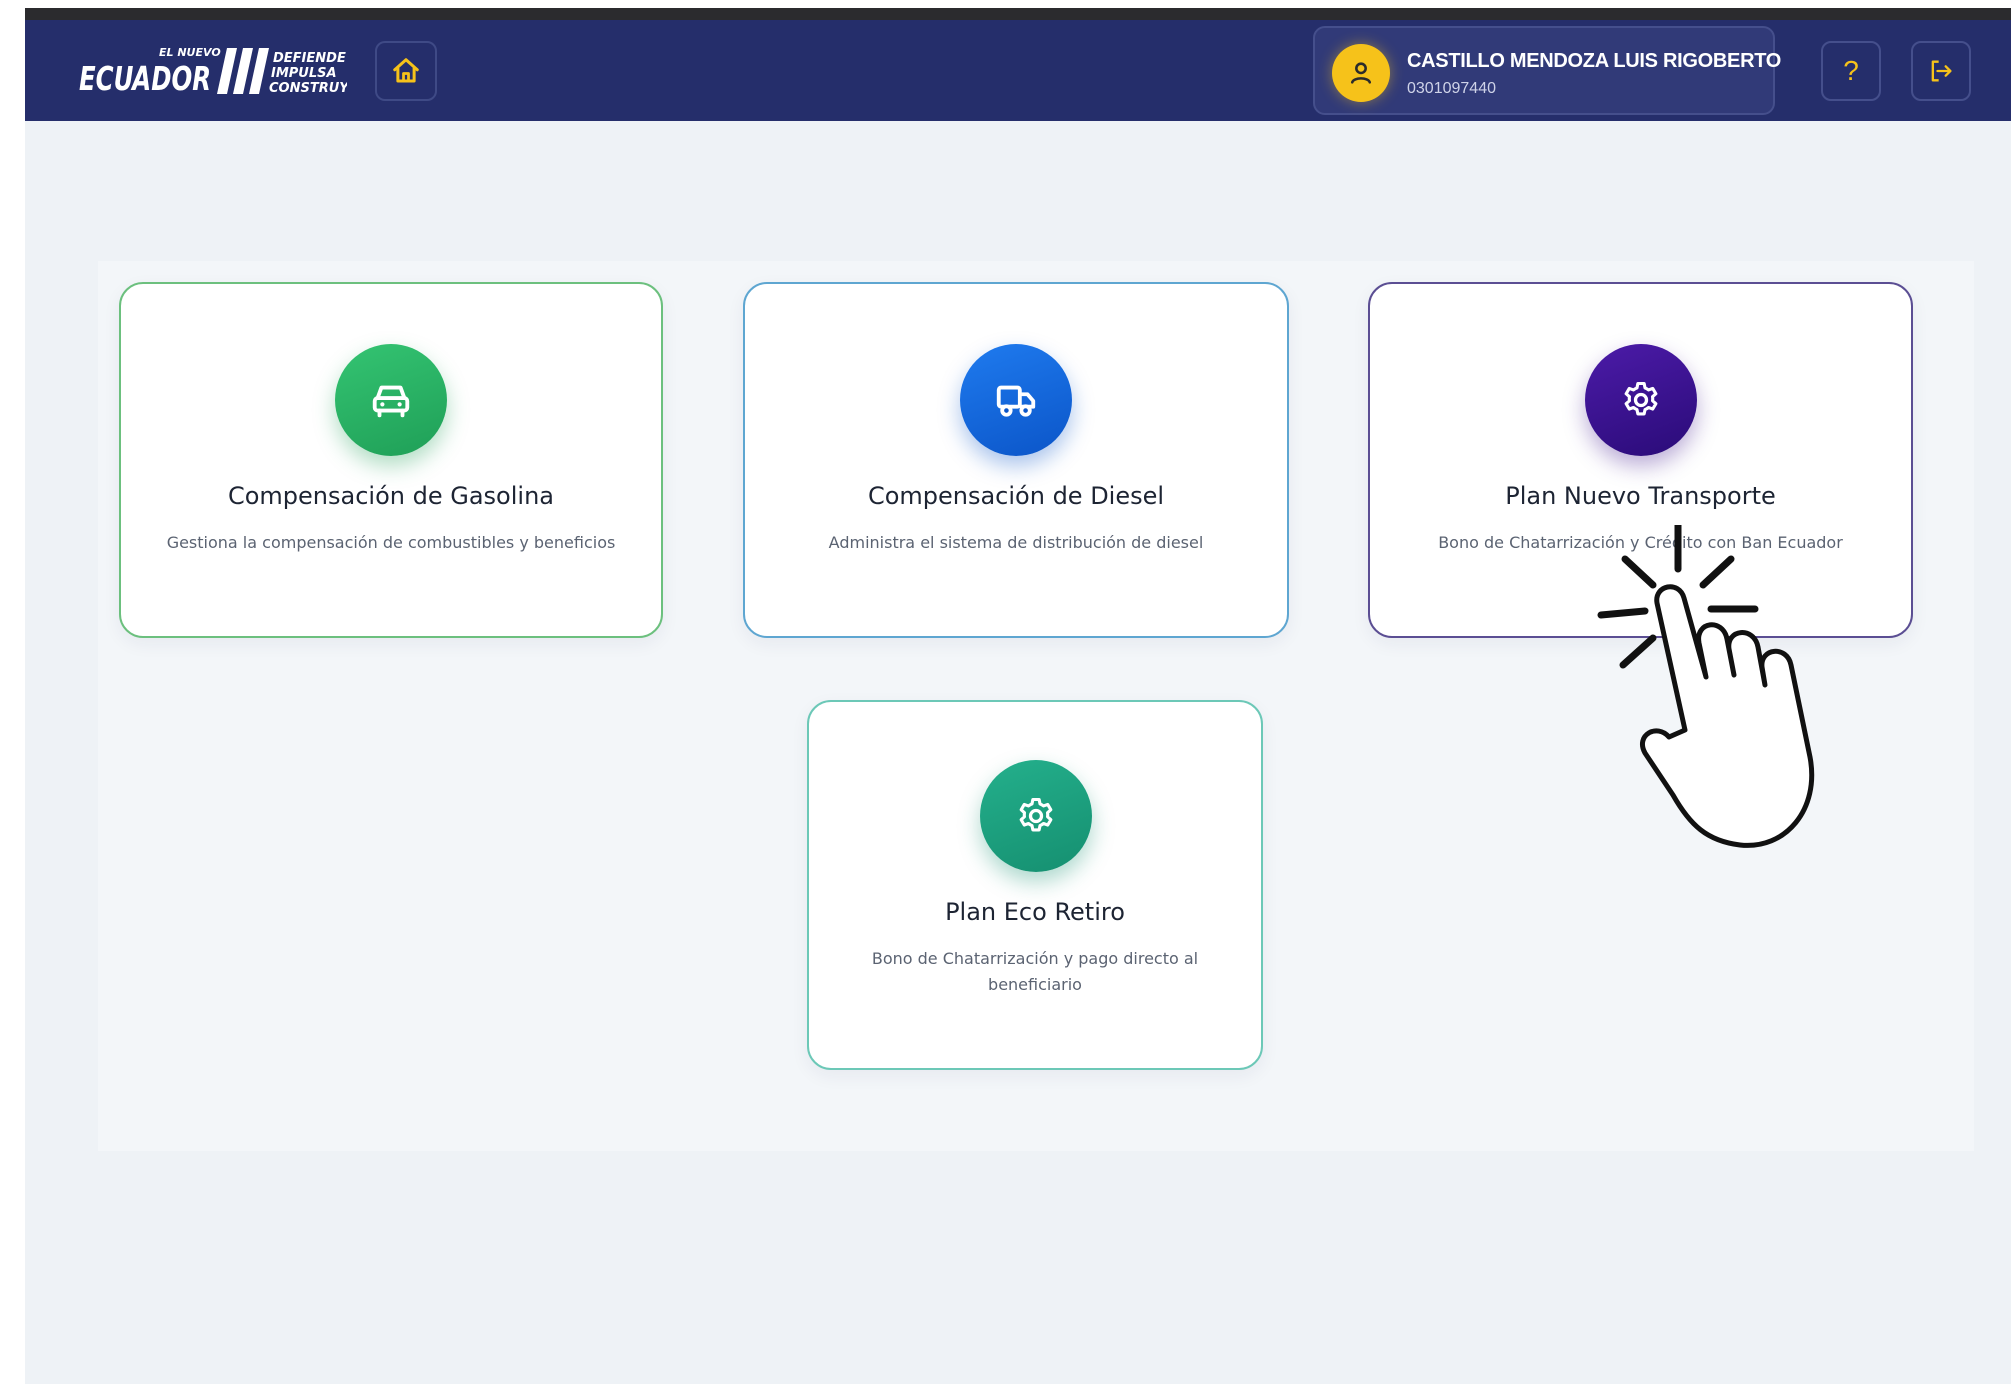 Image resolution: width=2013 pixels, height=1384 pixels. Describe the element at coordinates (145, 78) in the screenshot. I see `logo-main: ECUADOR` at that location.